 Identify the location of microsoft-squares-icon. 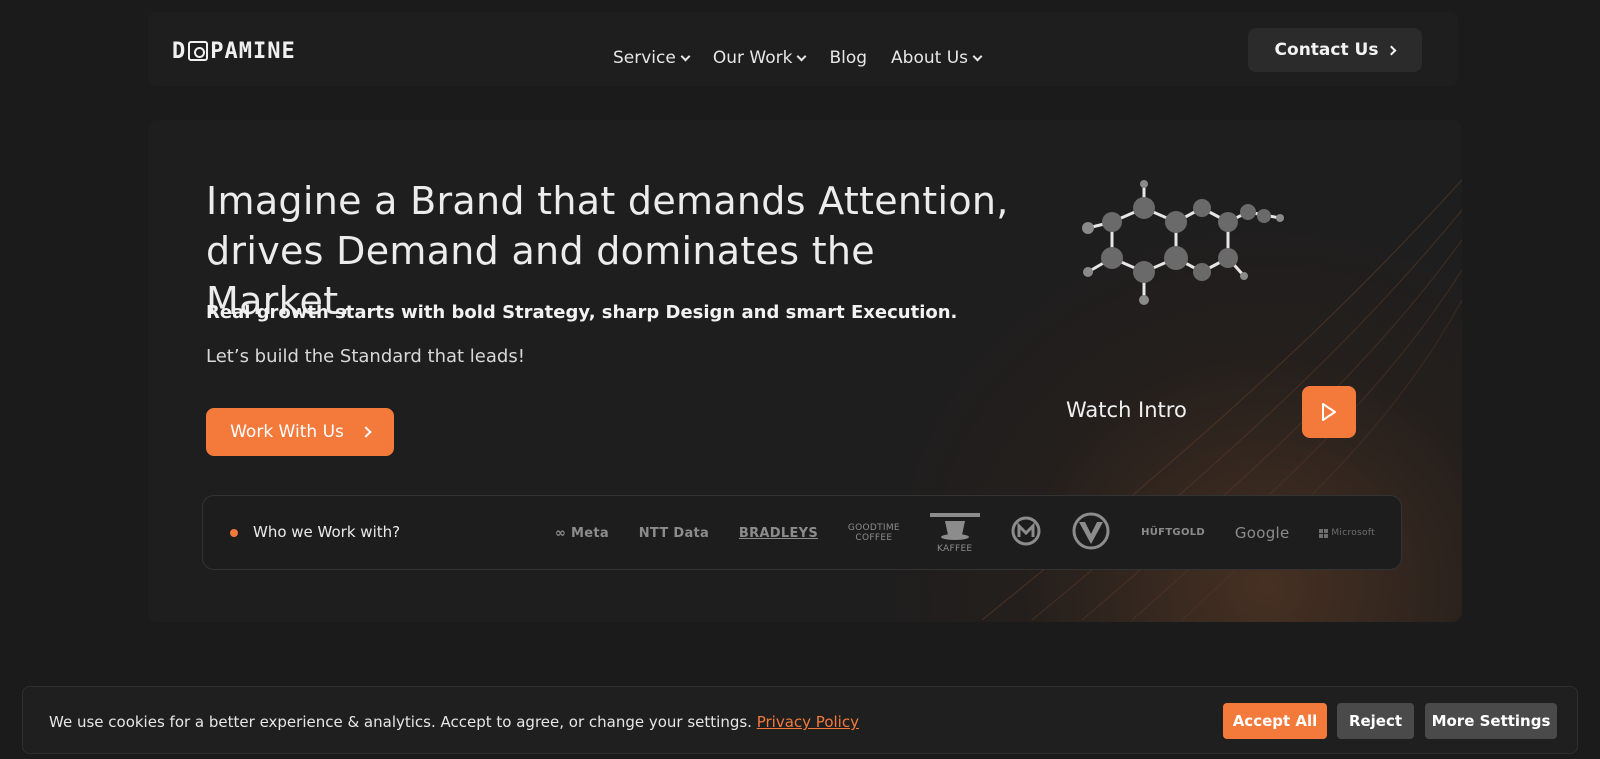
(1324, 533).